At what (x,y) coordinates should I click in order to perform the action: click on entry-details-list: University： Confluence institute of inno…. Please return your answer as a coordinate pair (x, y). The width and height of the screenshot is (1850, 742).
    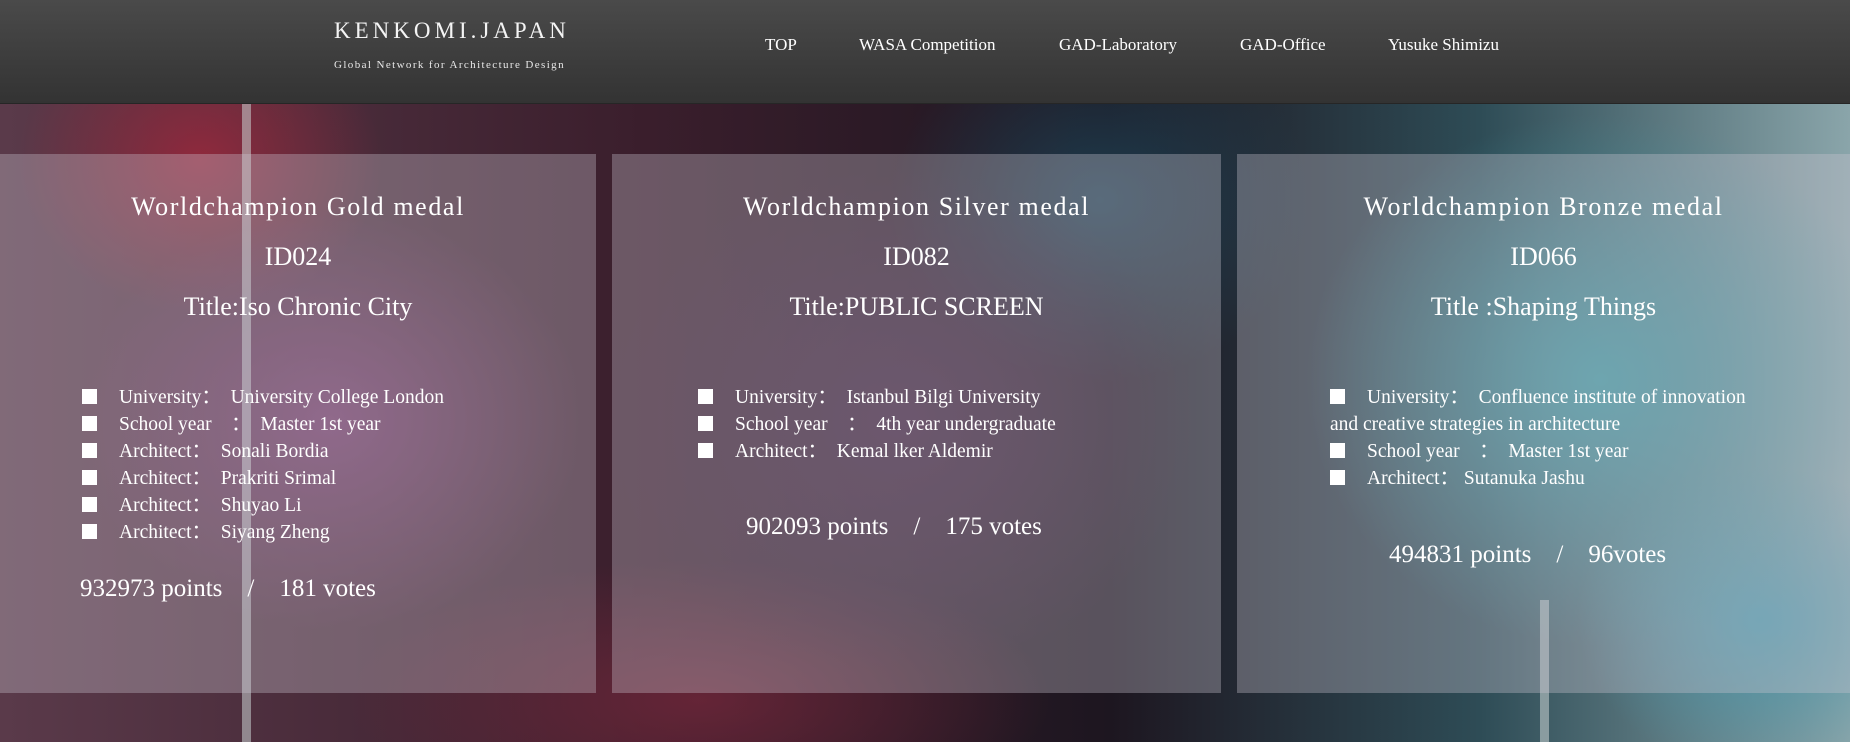
    Looking at the image, I should click on (1545, 438).